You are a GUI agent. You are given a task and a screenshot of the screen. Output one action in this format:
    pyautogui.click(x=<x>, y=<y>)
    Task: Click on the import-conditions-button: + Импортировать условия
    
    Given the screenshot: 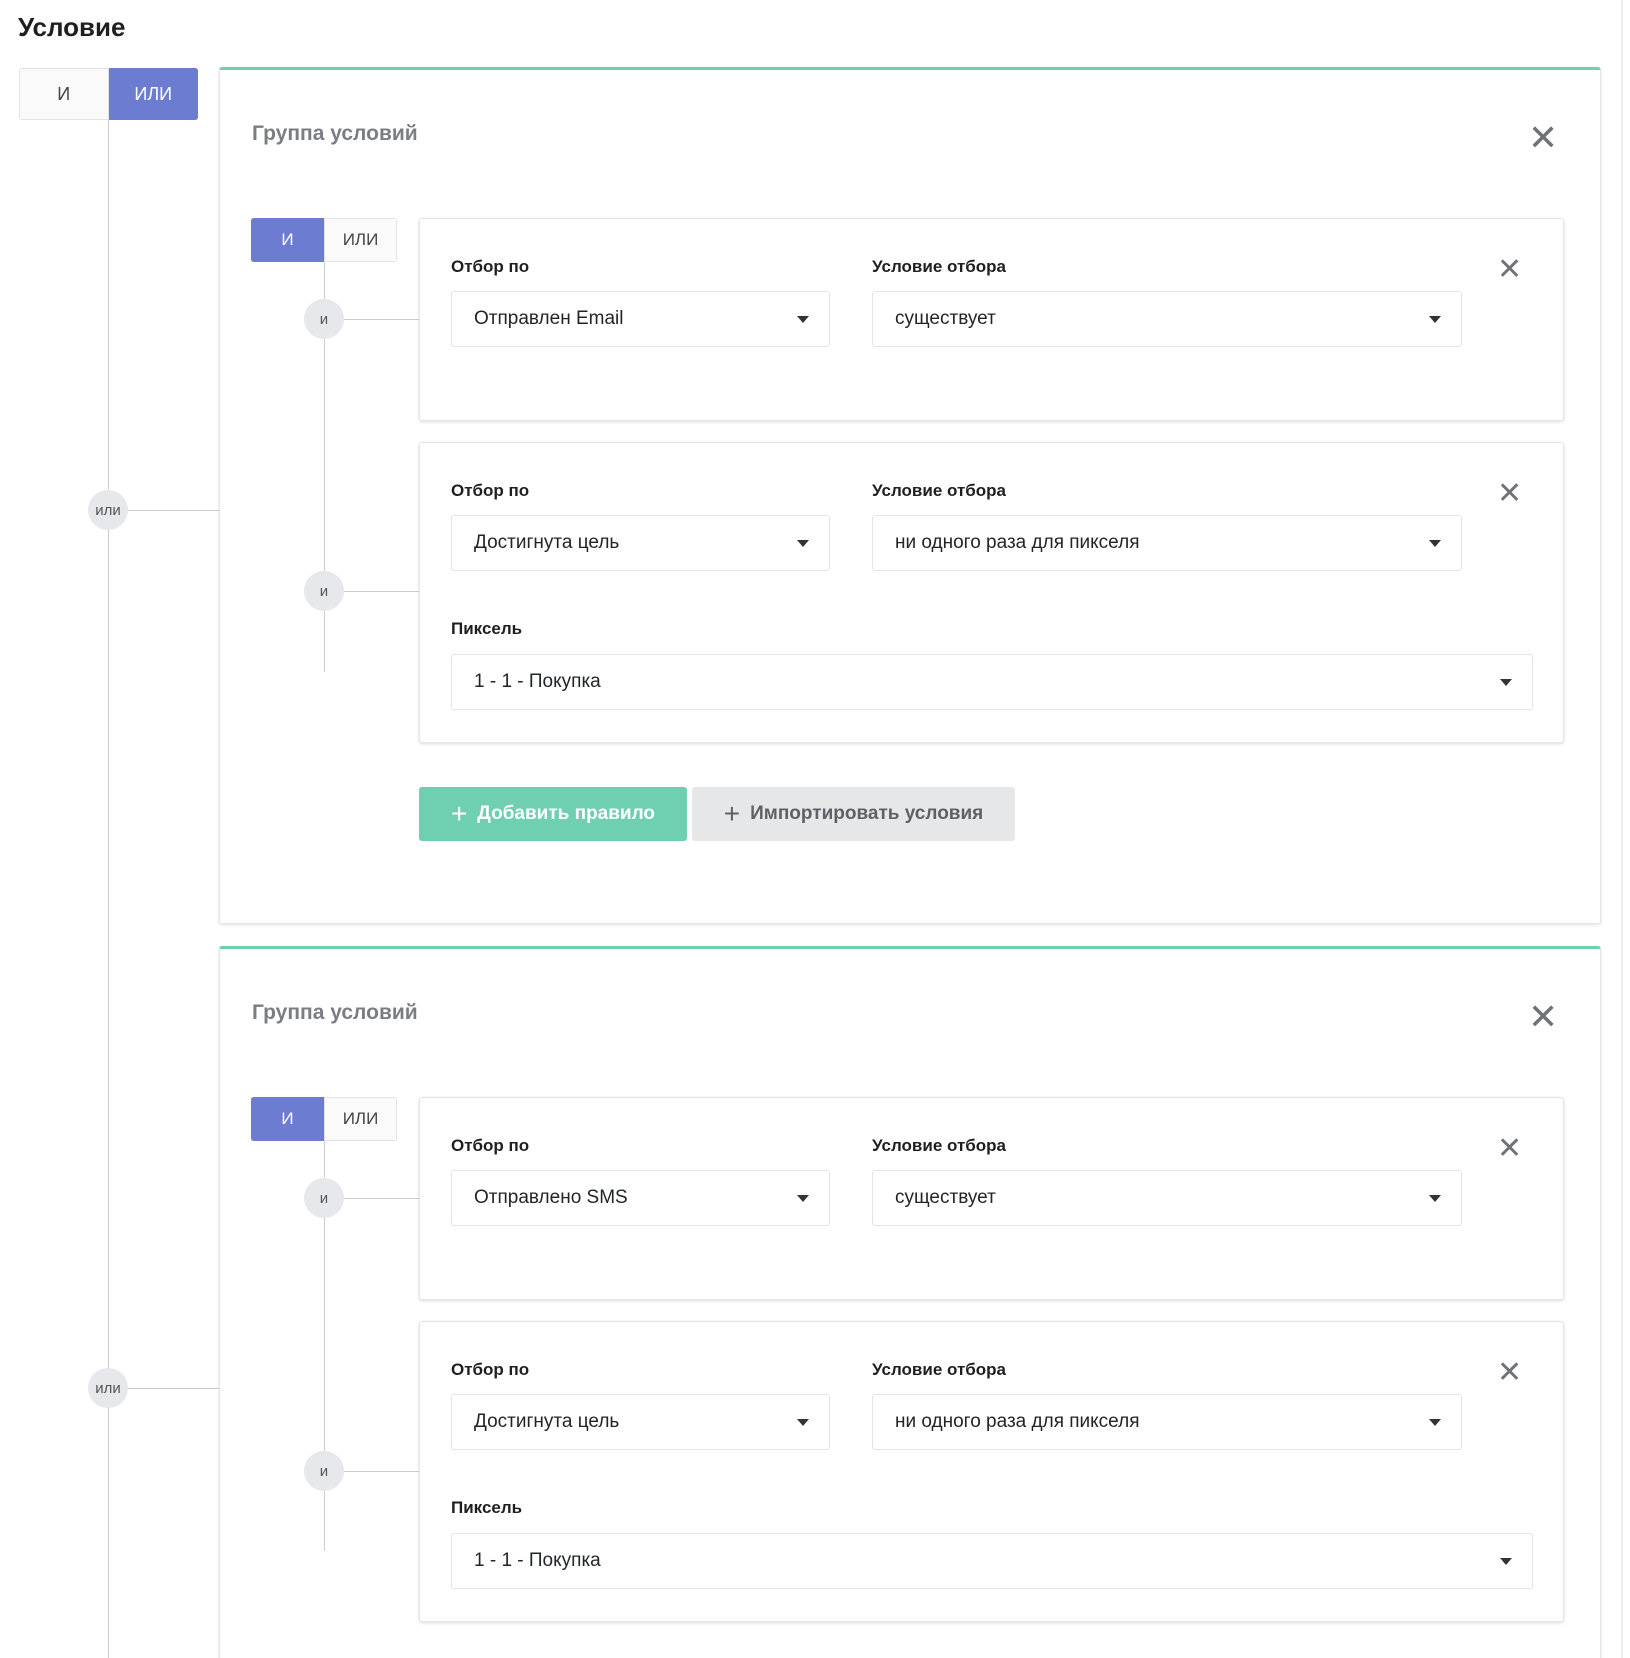 What is the action you would take?
    pyautogui.click(x=853, y=814)
    